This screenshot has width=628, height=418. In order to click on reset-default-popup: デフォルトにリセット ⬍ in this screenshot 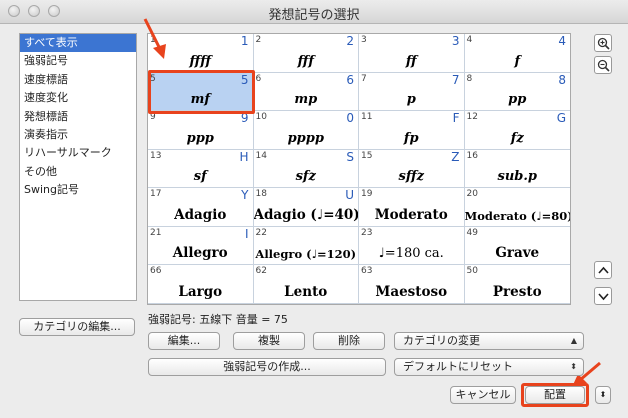, I will do `click(489, 367)`.